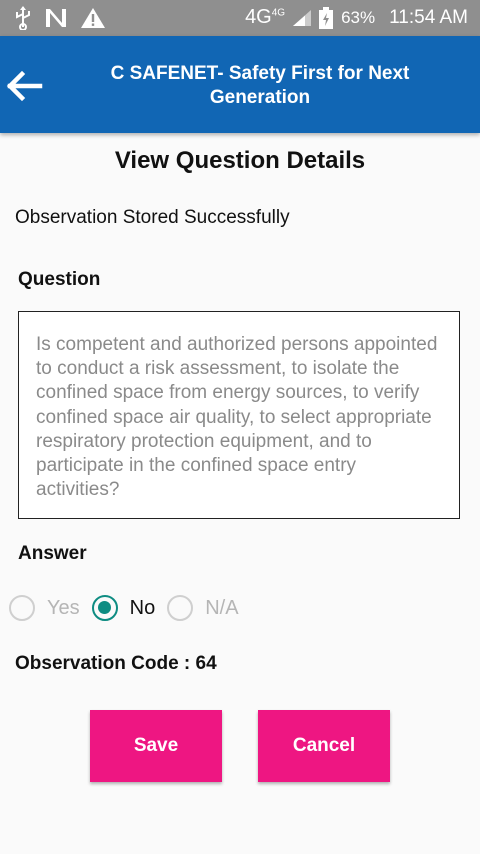 This screenshot has height=854, width=480. I want to click on battery-percent: 63%, so click(358, 17).